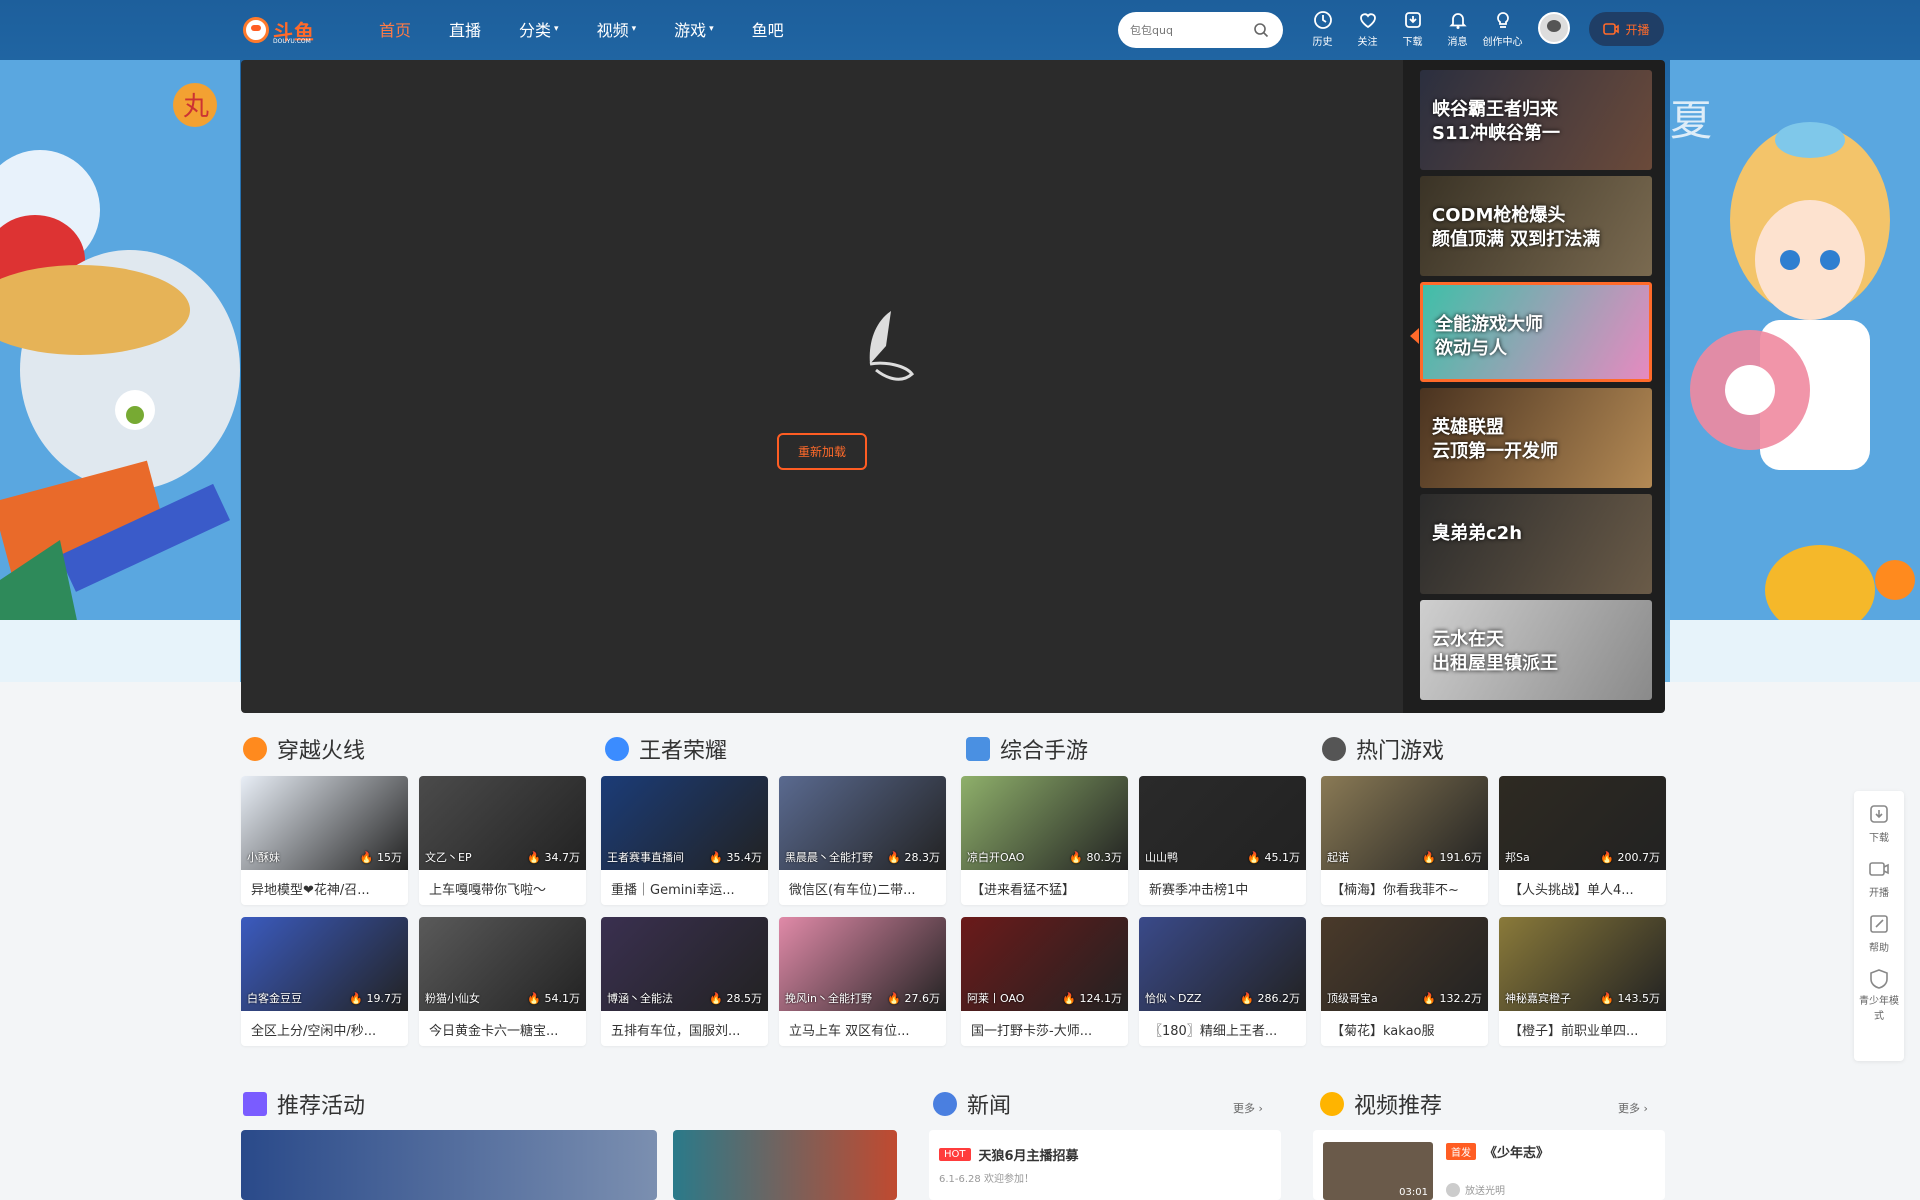  Describe the element at coordinates (1248, 1108) in the screenshot. I see `news-more-link: 更多 ›` at that location.